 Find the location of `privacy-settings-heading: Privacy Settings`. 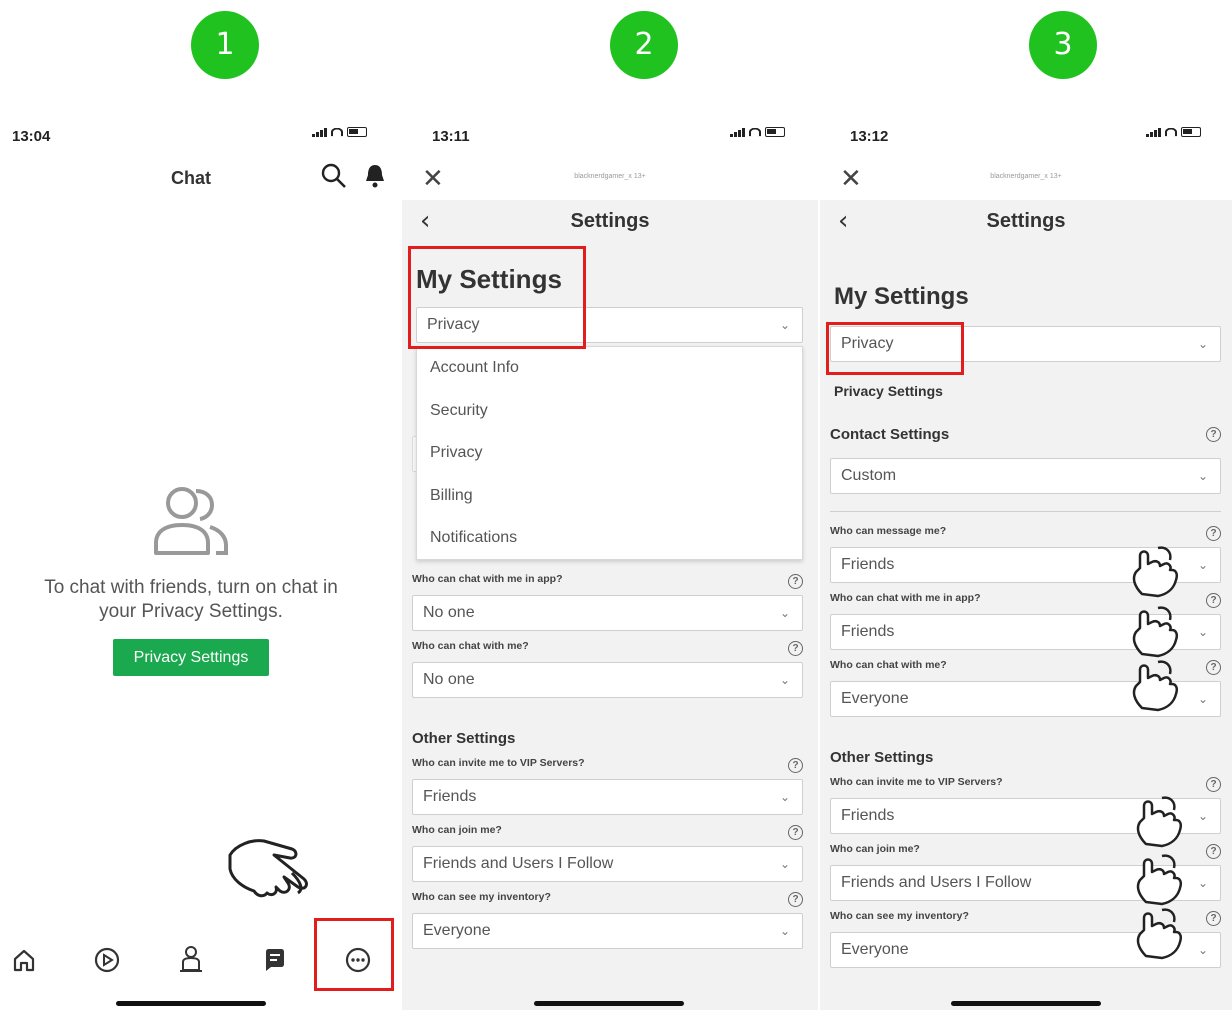

privacy-settings-heading: Privacy Settings is located at coordinates (888, 391).